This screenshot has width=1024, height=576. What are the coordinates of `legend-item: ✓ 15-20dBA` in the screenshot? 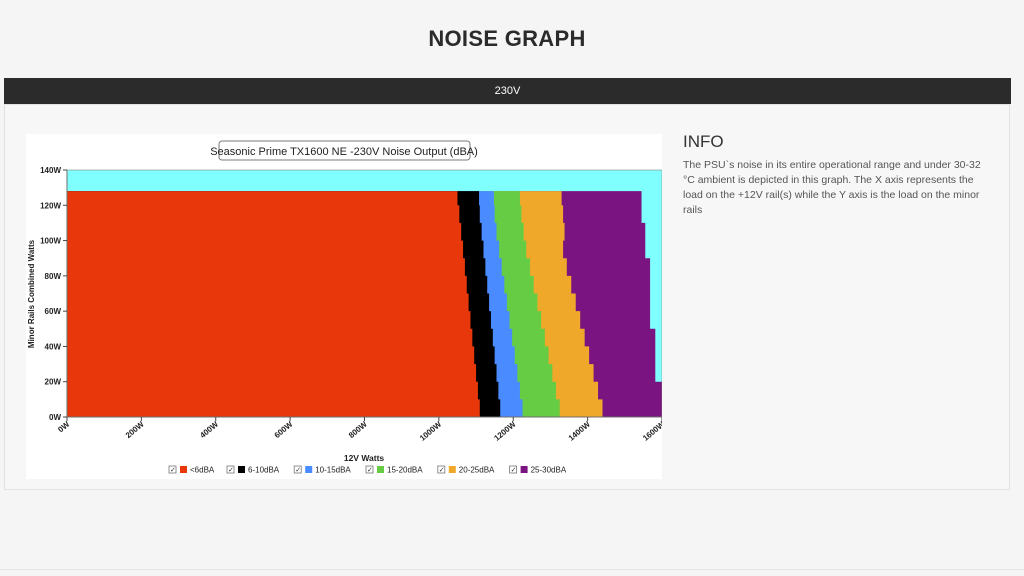 It's located at (394, 470).